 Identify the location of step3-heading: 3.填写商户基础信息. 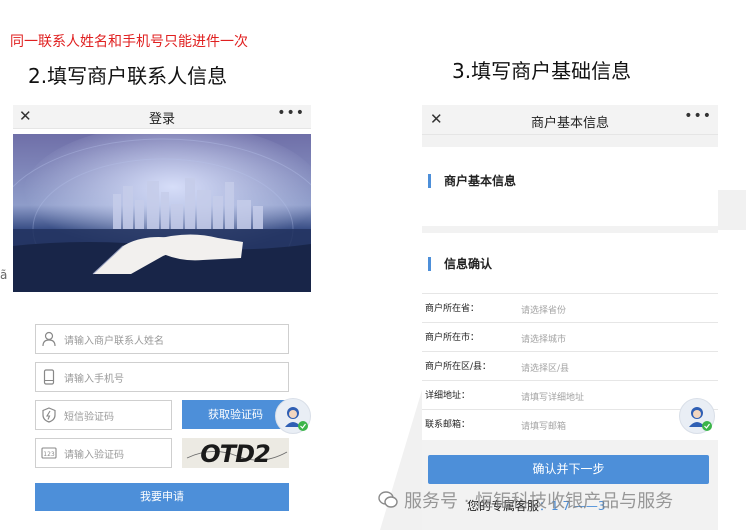
(542, 71).